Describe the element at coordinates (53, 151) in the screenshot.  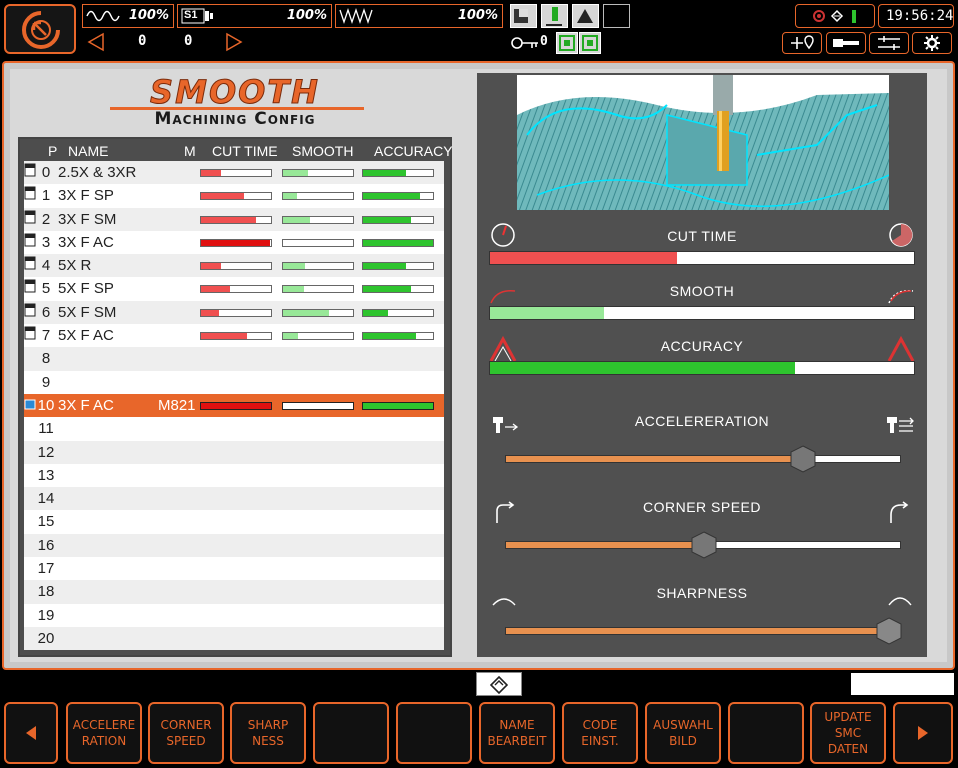
I see `header-p: P` at that location.